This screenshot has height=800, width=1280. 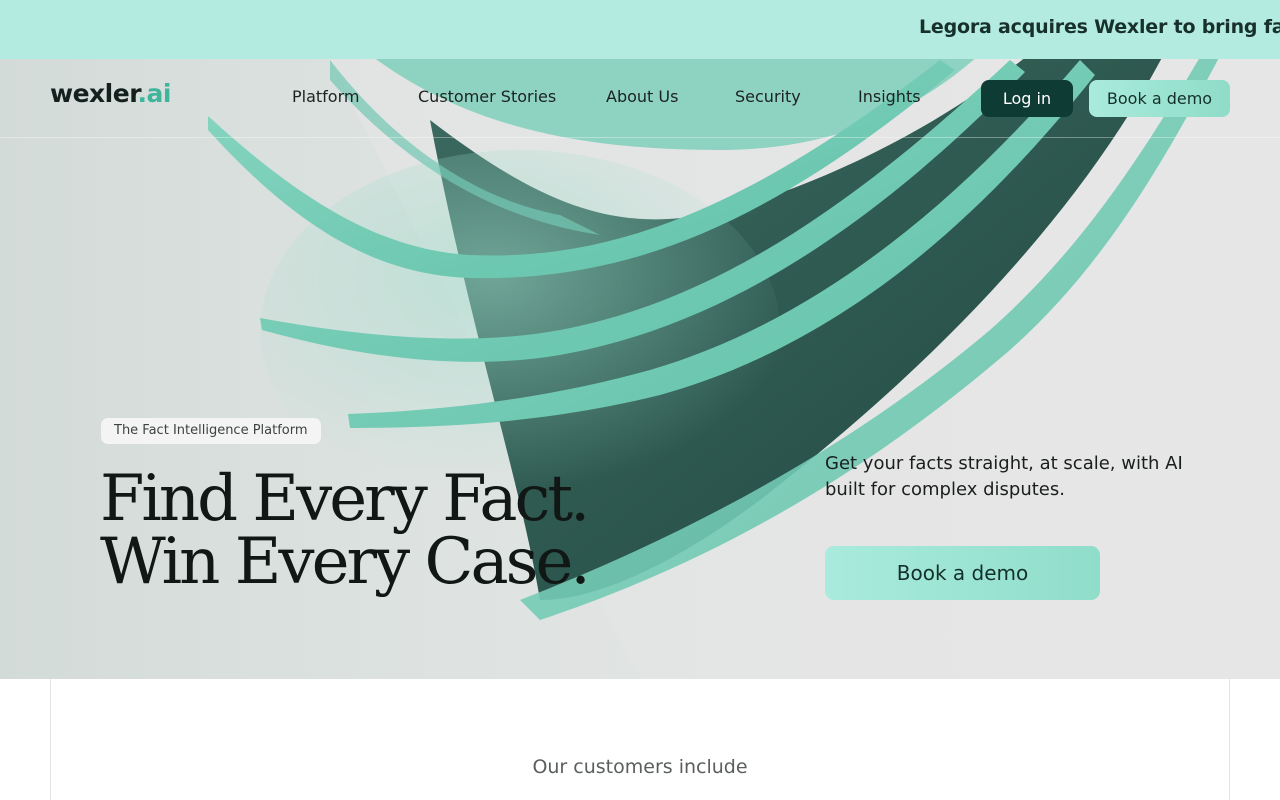 What do you see at coordinates (768, 96) in the screenshot?
I see `nav-link-security: Security` at bounding box center [768, 96].